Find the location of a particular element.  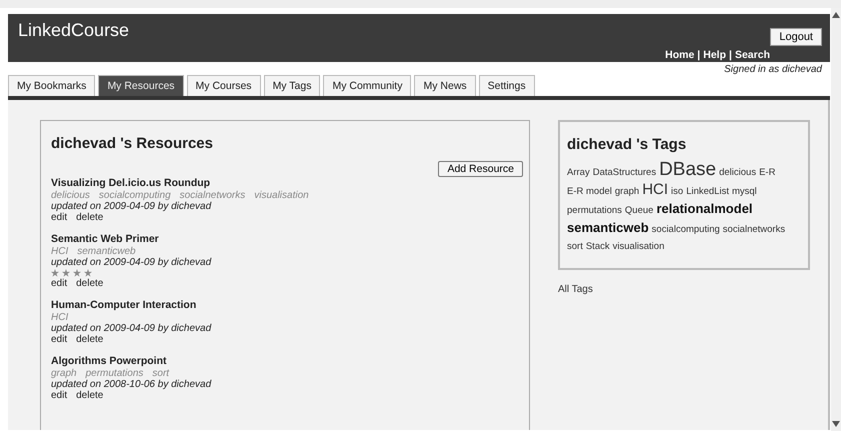

tab: My Courses is located at coordinates (223, 85).